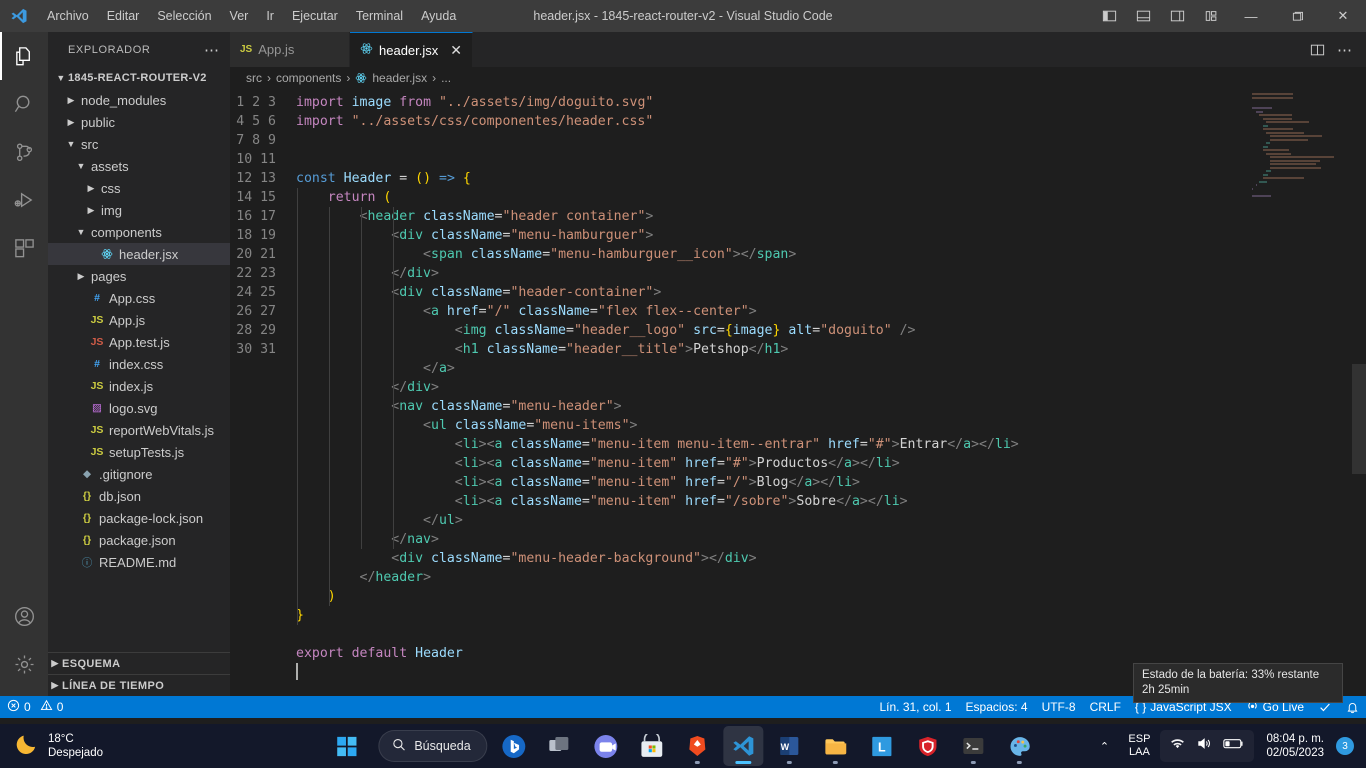 The height and width of the screenshot is (768, 1366). Describe the element at coordinates (1139, 746) in the screenshot. I see `language-indicator: ESP LAA` at that location.